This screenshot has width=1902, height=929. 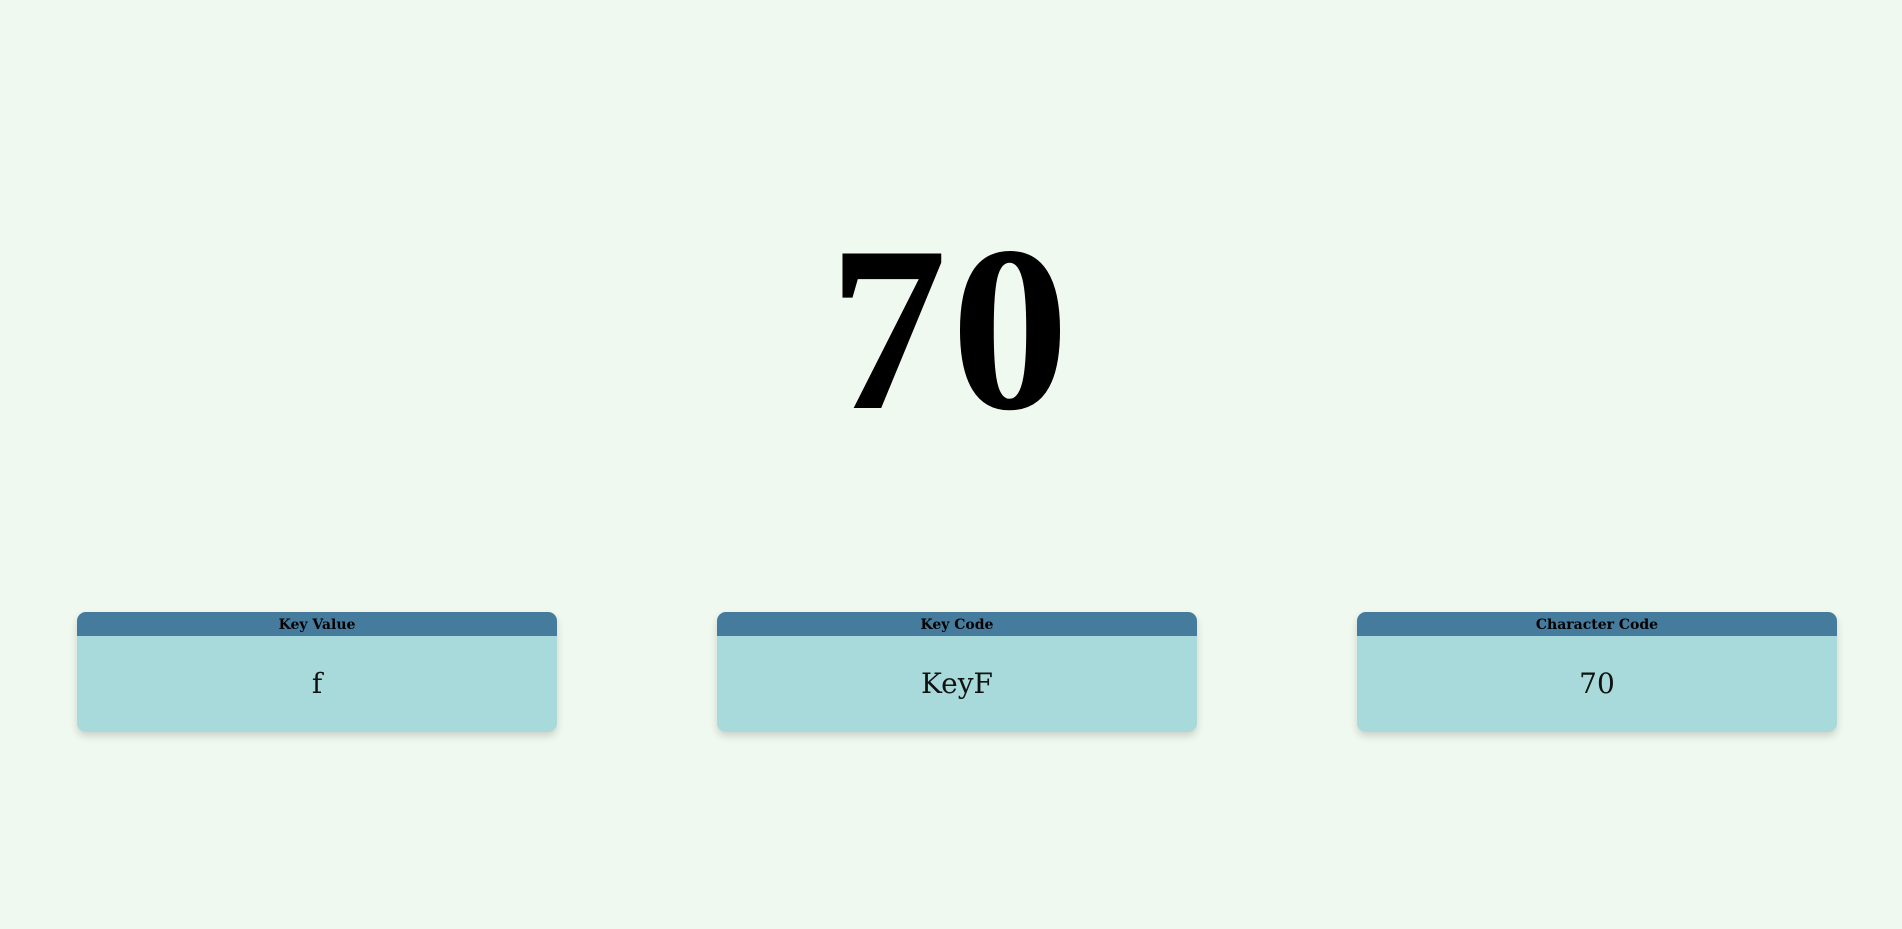 I want to click on large-key-code-display: 70, so click(x=951, y=329).